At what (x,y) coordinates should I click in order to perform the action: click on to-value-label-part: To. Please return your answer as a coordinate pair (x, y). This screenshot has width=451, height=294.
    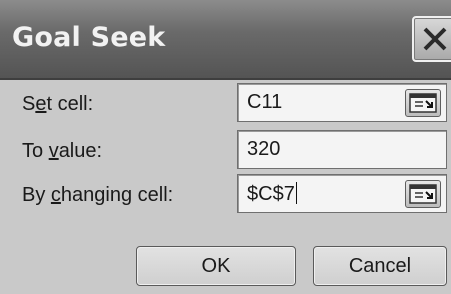
    Looking at the image, I should click on (35, 151).